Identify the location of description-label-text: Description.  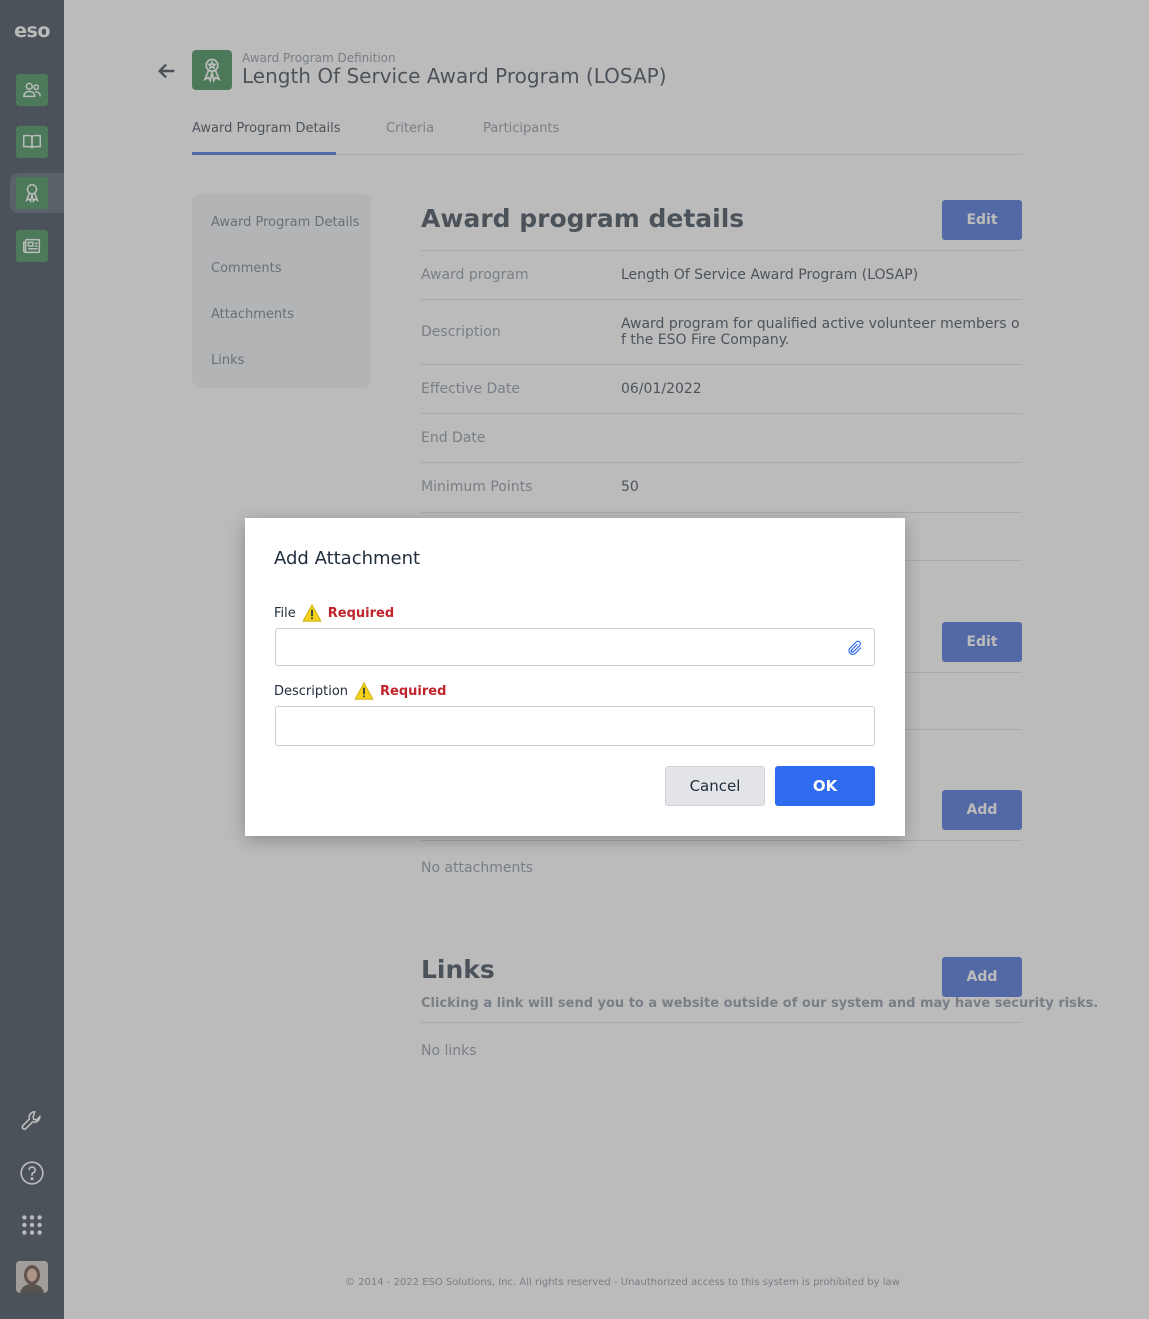
(311, 691).